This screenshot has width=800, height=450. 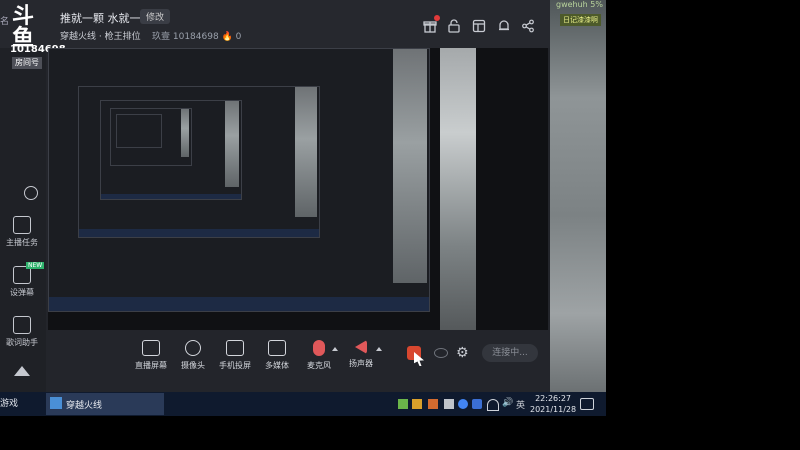 I want to click on shield-icon, so click(x=477, y=404).